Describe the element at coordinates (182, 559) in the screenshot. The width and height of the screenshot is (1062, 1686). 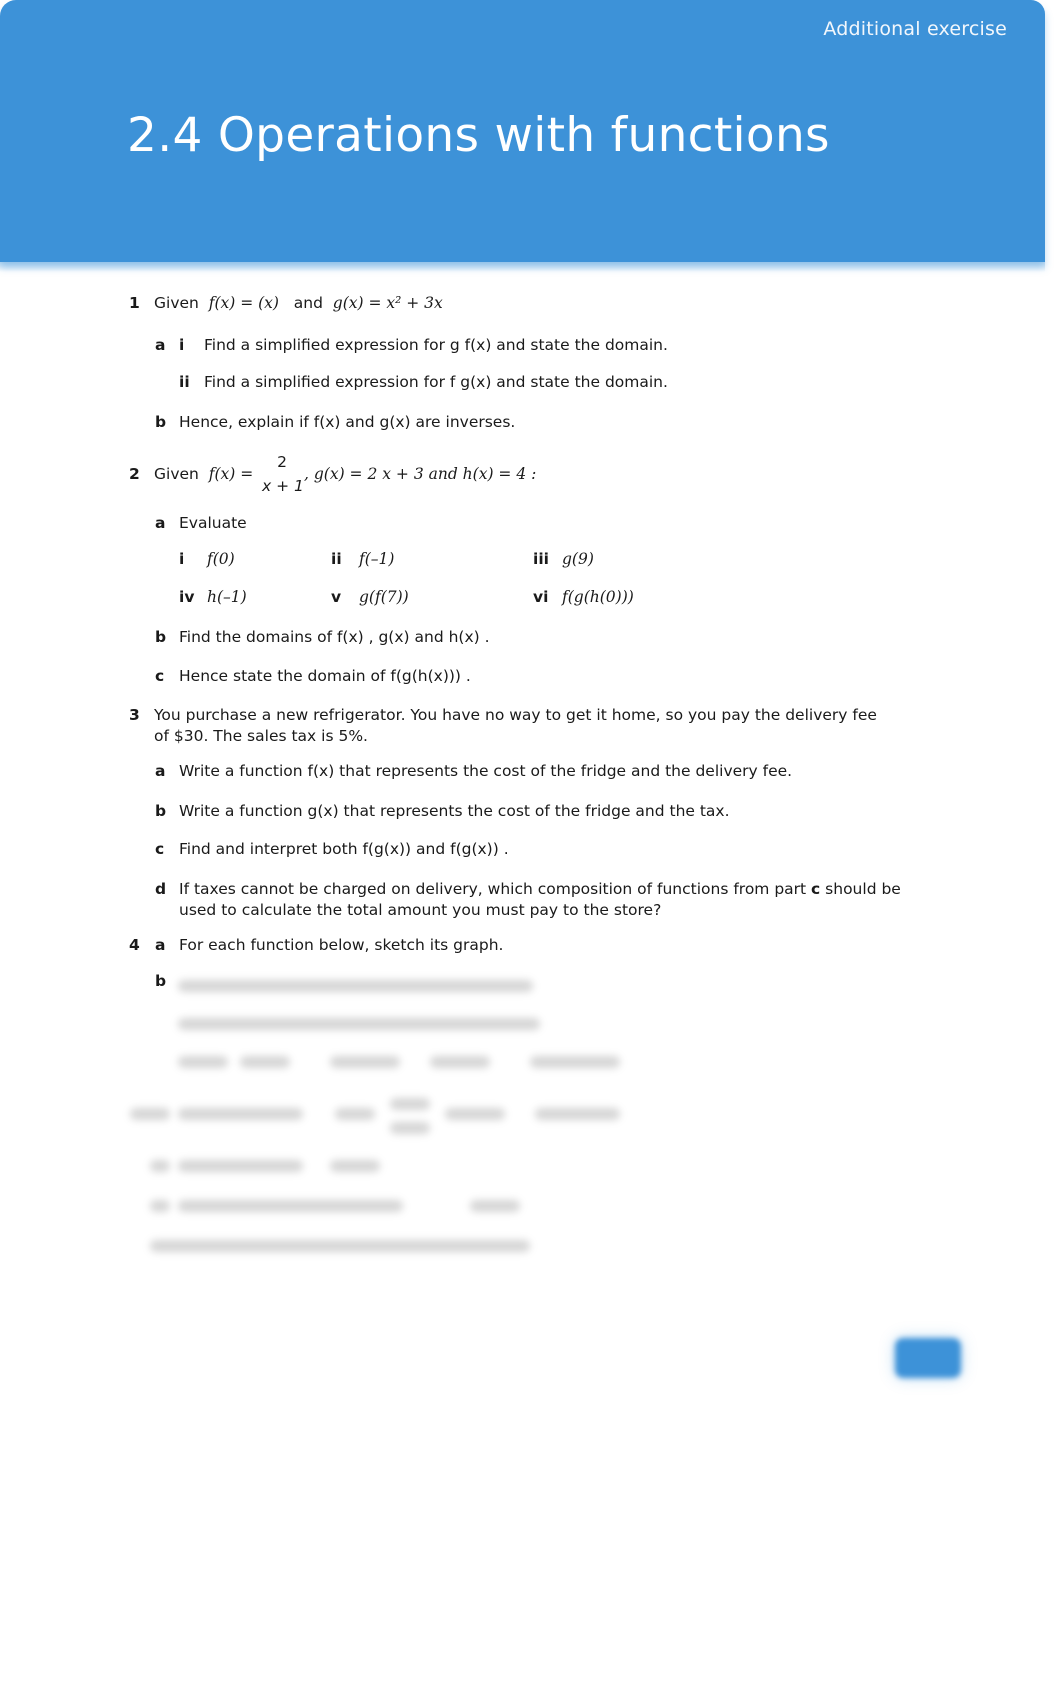
I see `eval-label: i` at that location.